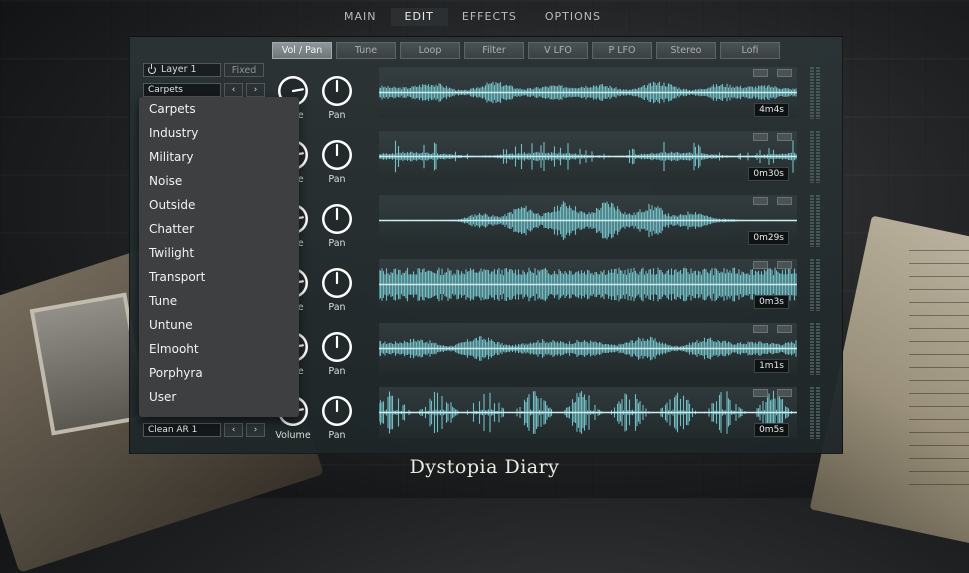 This screenshot has height=573, width=969. Describe the element at coordinates (219, 397) in the screenshot. I see `dropdown-item-user: User` at that location.